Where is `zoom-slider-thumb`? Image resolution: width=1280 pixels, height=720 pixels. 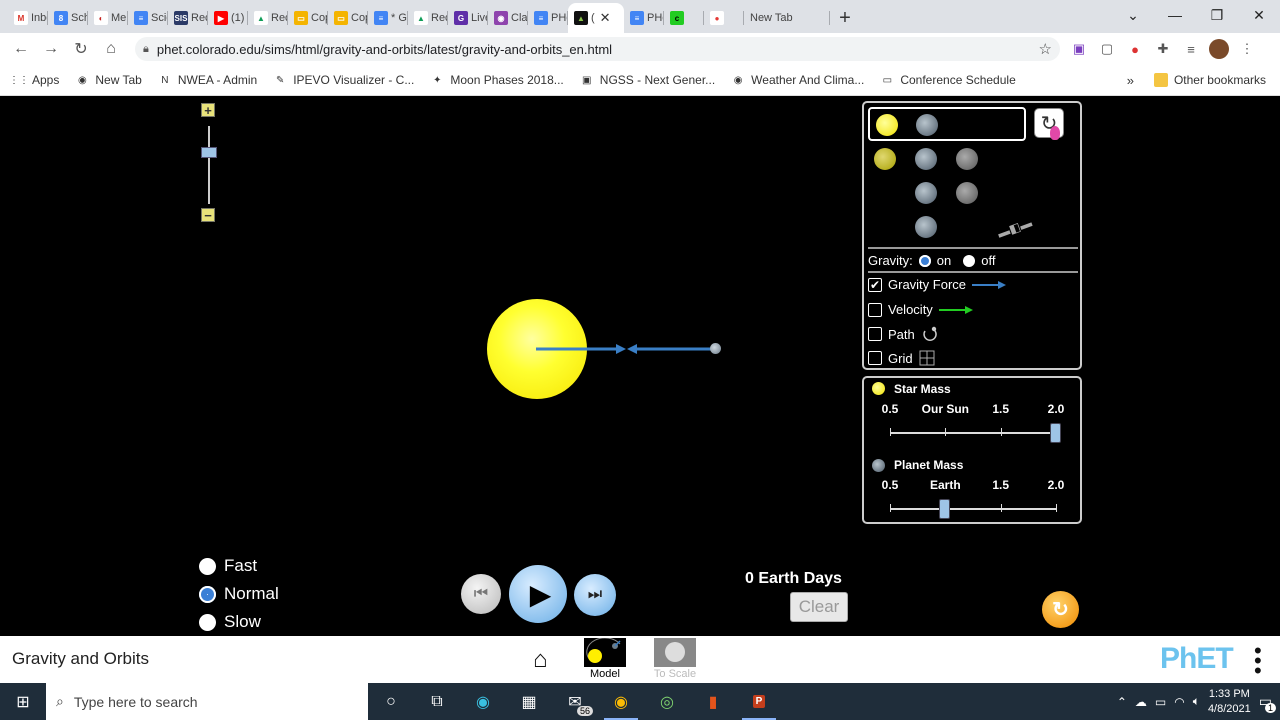 zoom-slider-thumb is located at coordinates (209, 152).